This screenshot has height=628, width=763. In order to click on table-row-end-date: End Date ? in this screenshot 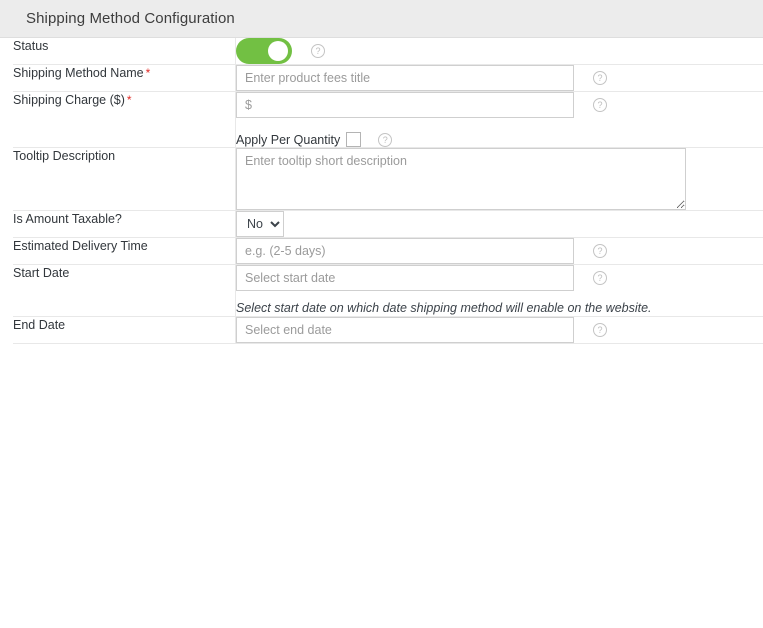, I will do `click(381, 330)`.